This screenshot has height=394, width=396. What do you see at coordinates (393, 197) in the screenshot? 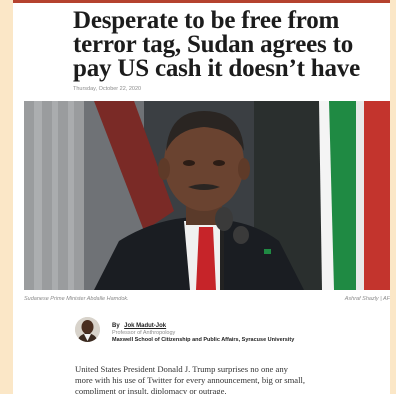
I see `page-right-margin` at bounding box center [393, 197].